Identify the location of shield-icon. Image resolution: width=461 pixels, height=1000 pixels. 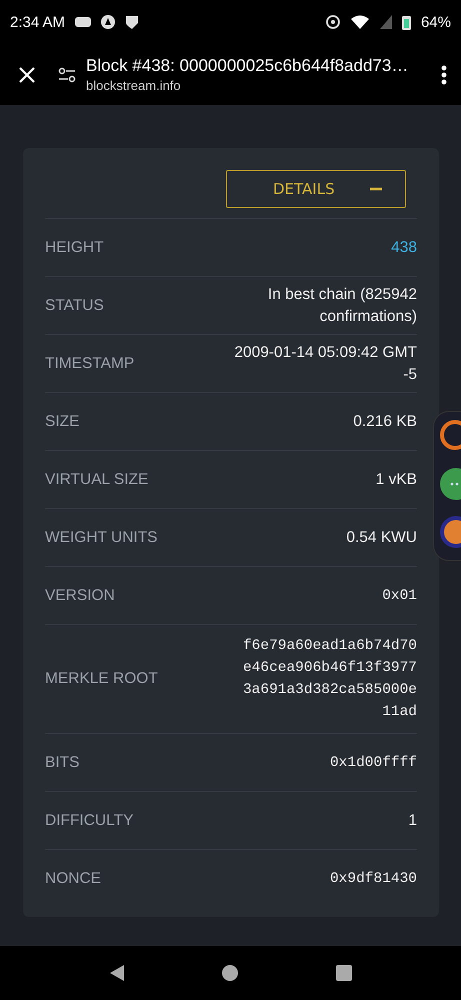
(132, 22).